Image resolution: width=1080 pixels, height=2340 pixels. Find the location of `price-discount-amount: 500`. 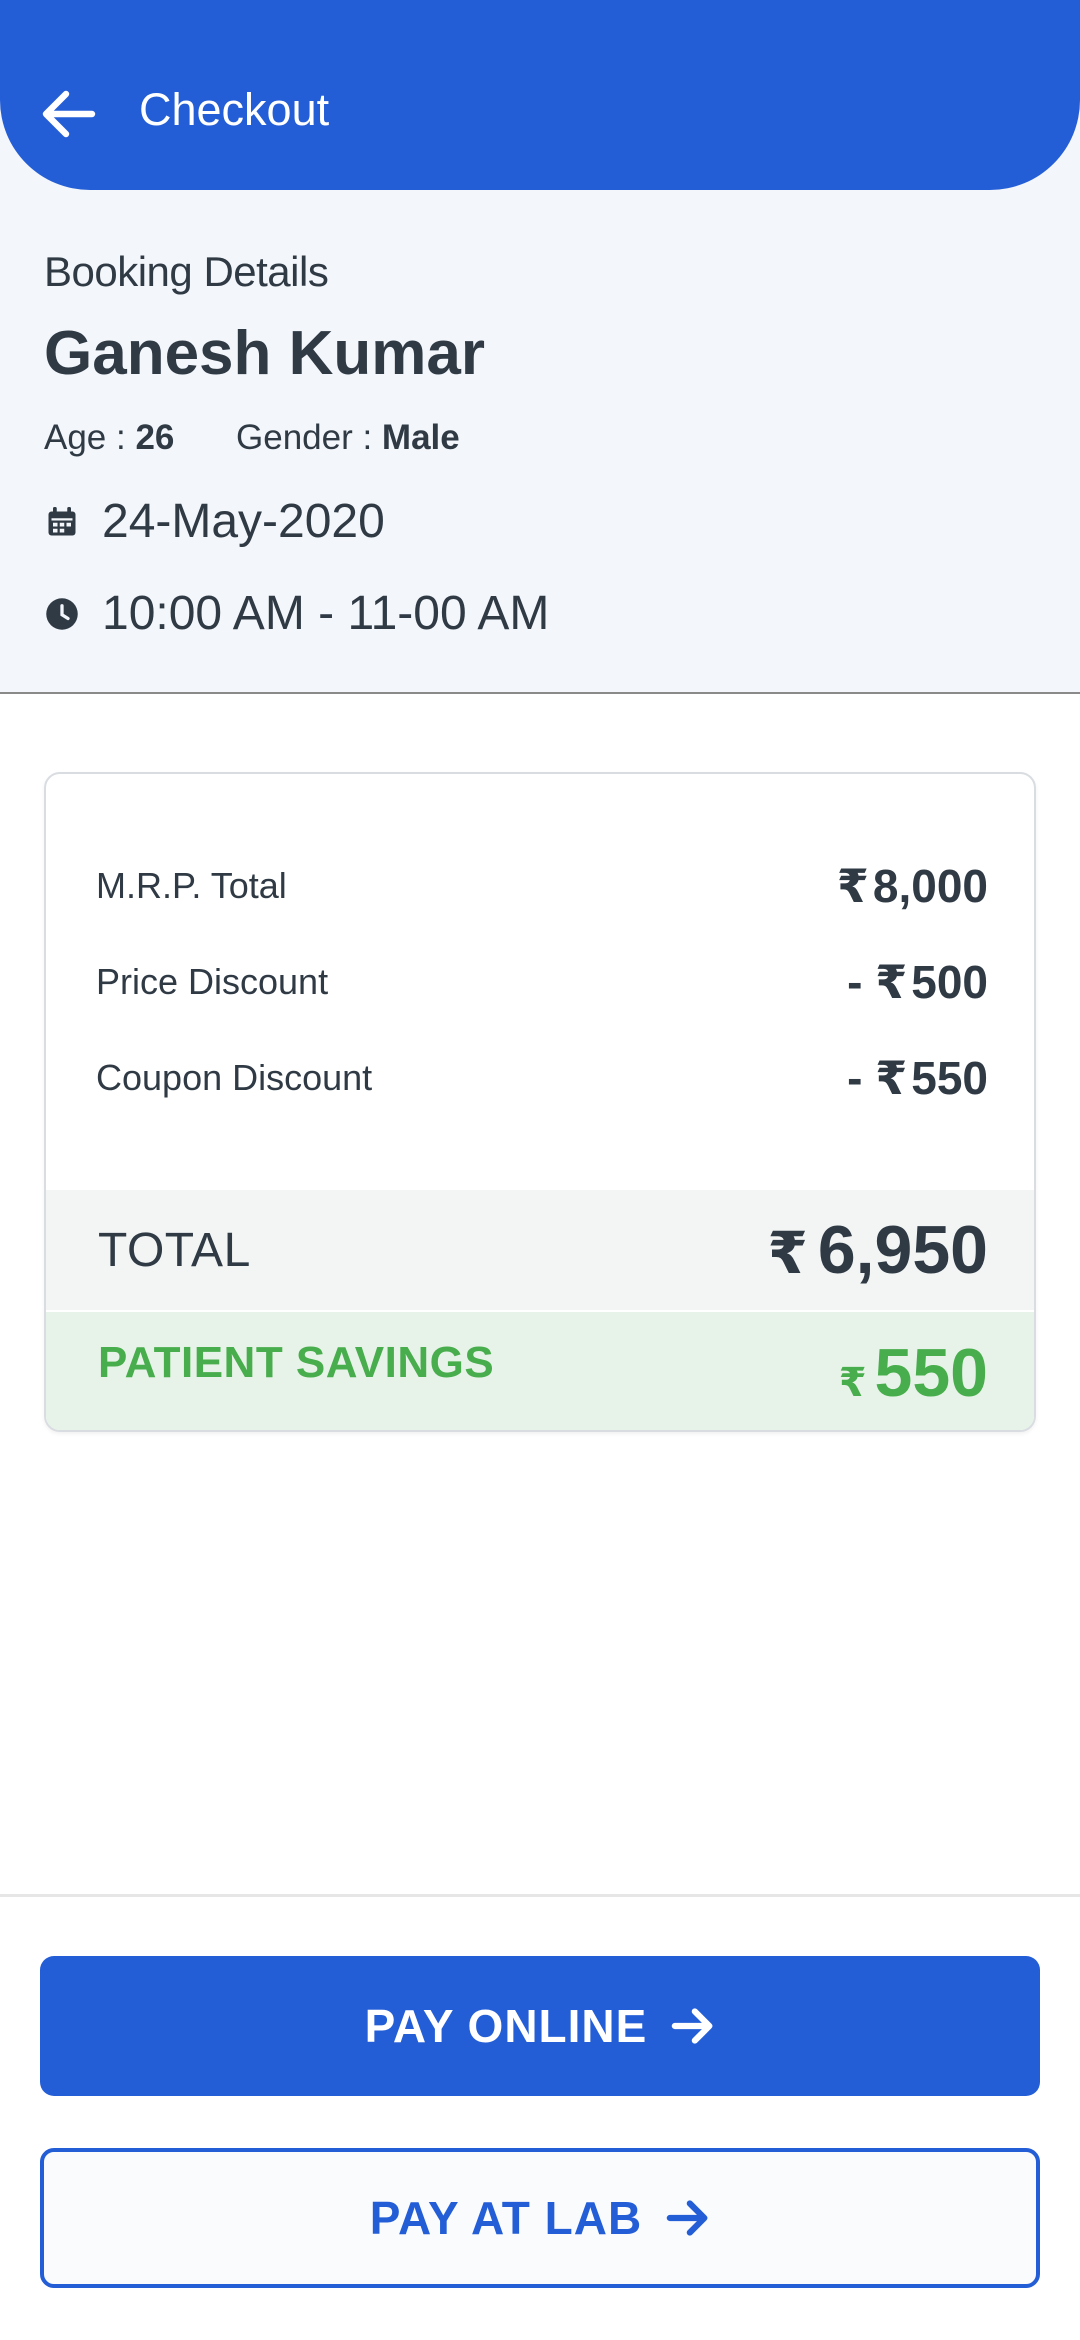

price-discount-amount: 500 is located at coordinates (949, 982).